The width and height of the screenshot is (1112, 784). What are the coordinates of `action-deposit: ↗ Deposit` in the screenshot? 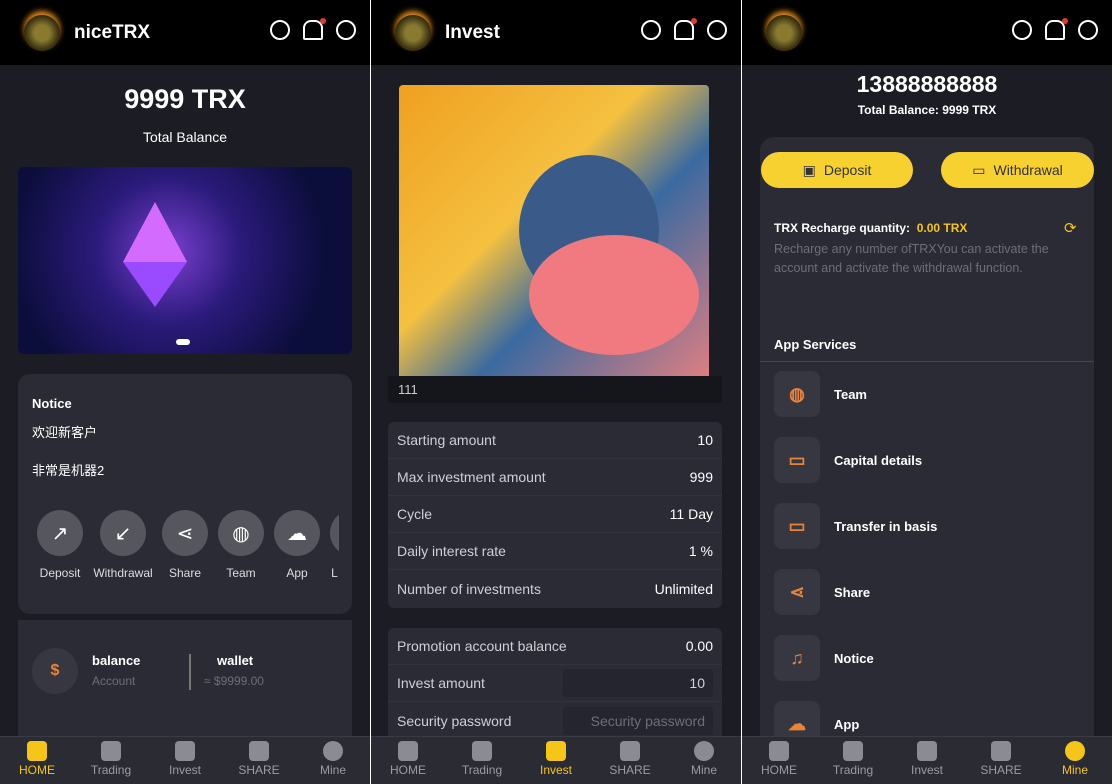 It's located at (60, 545).